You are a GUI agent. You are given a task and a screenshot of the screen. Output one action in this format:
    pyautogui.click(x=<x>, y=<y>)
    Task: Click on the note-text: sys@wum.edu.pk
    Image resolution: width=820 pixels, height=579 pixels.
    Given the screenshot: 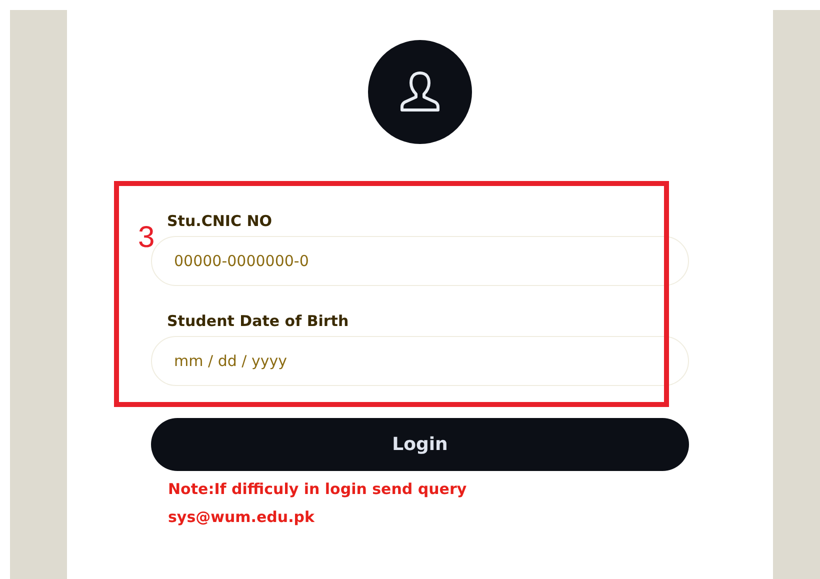 What is the action you would take?
    pyautogui.click(x=242, y=517)
    